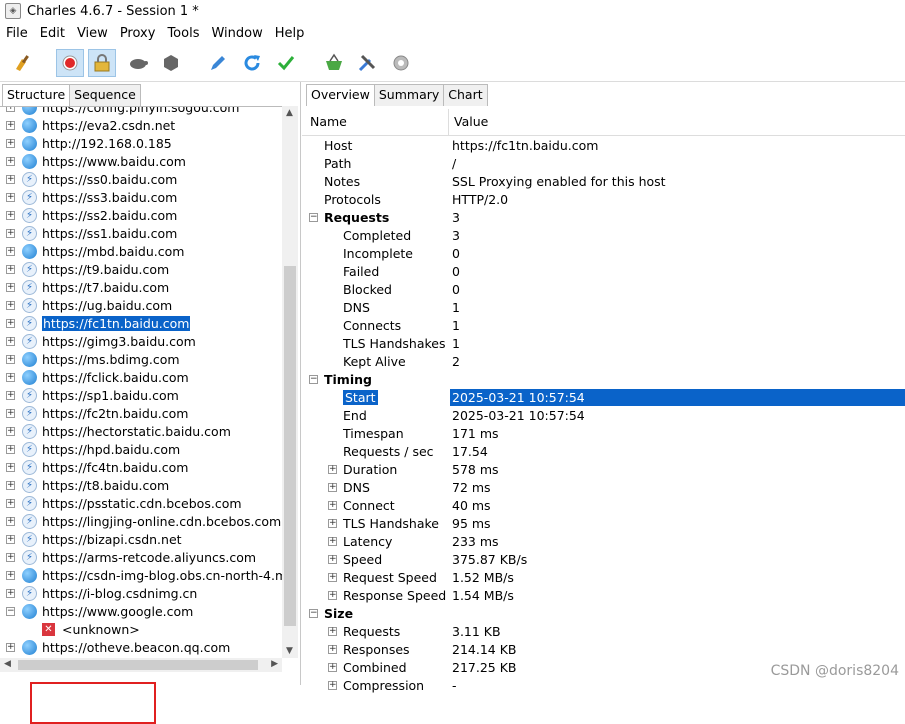 Image resolution: width=905 pixels, height=724 pixels. What do you see at coordinates (141, 251) in the screenshot?
I see `tree-host-item: + https://mbd.baidu.com` at bounding box center [141, 251].